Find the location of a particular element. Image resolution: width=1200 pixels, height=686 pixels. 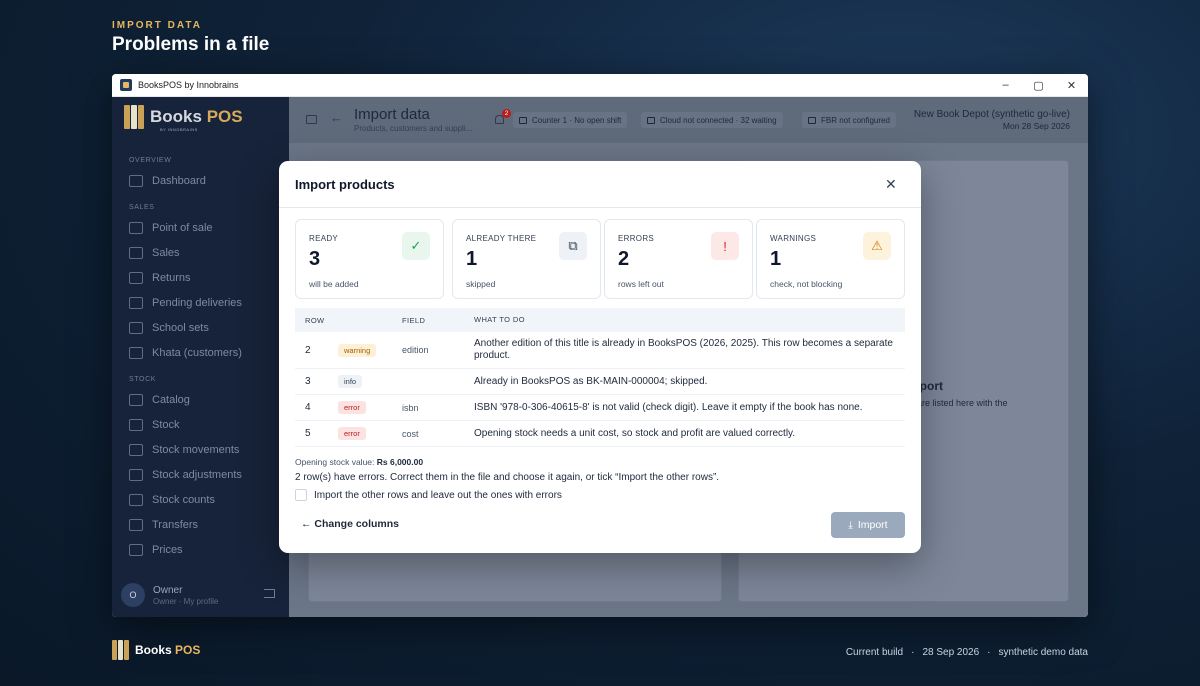

notification-badge: 2 is located at coordinates (506, 113).